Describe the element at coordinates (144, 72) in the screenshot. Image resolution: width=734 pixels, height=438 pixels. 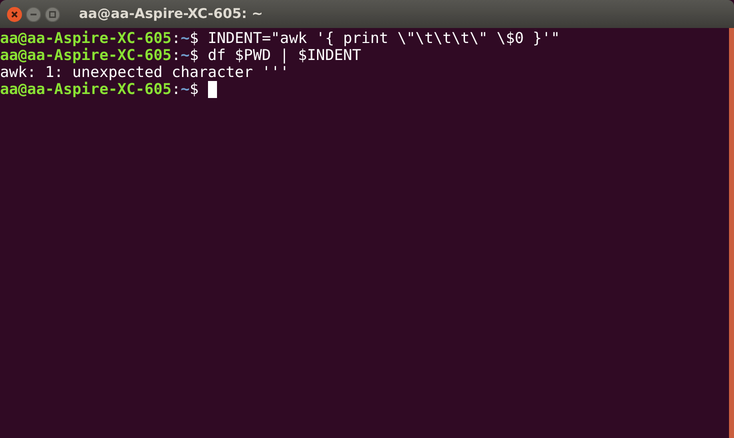
I see `output-text: awk: 1: unexpected character '''` at that location.